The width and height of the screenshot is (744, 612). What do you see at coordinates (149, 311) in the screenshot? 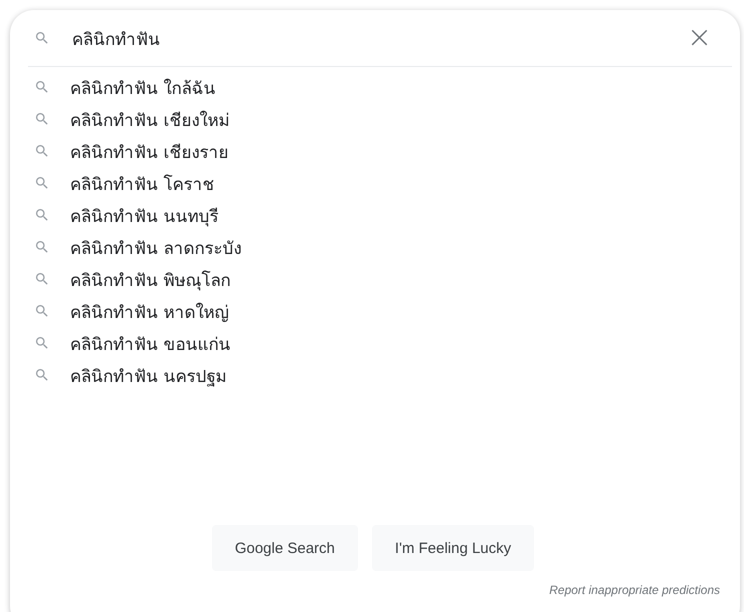
I see `suggestion: คลินิกทำฟัน หาดใหญ่` at bounding box center [149, 311].